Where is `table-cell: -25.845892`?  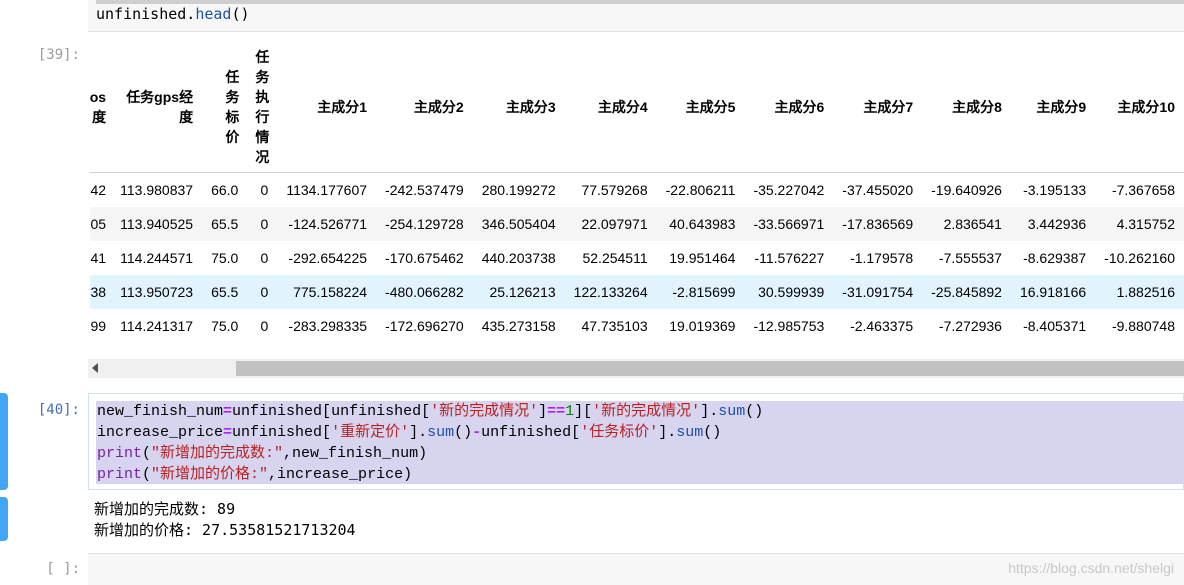 table-cell: -25.845892 is located at coordinates (966, 292).